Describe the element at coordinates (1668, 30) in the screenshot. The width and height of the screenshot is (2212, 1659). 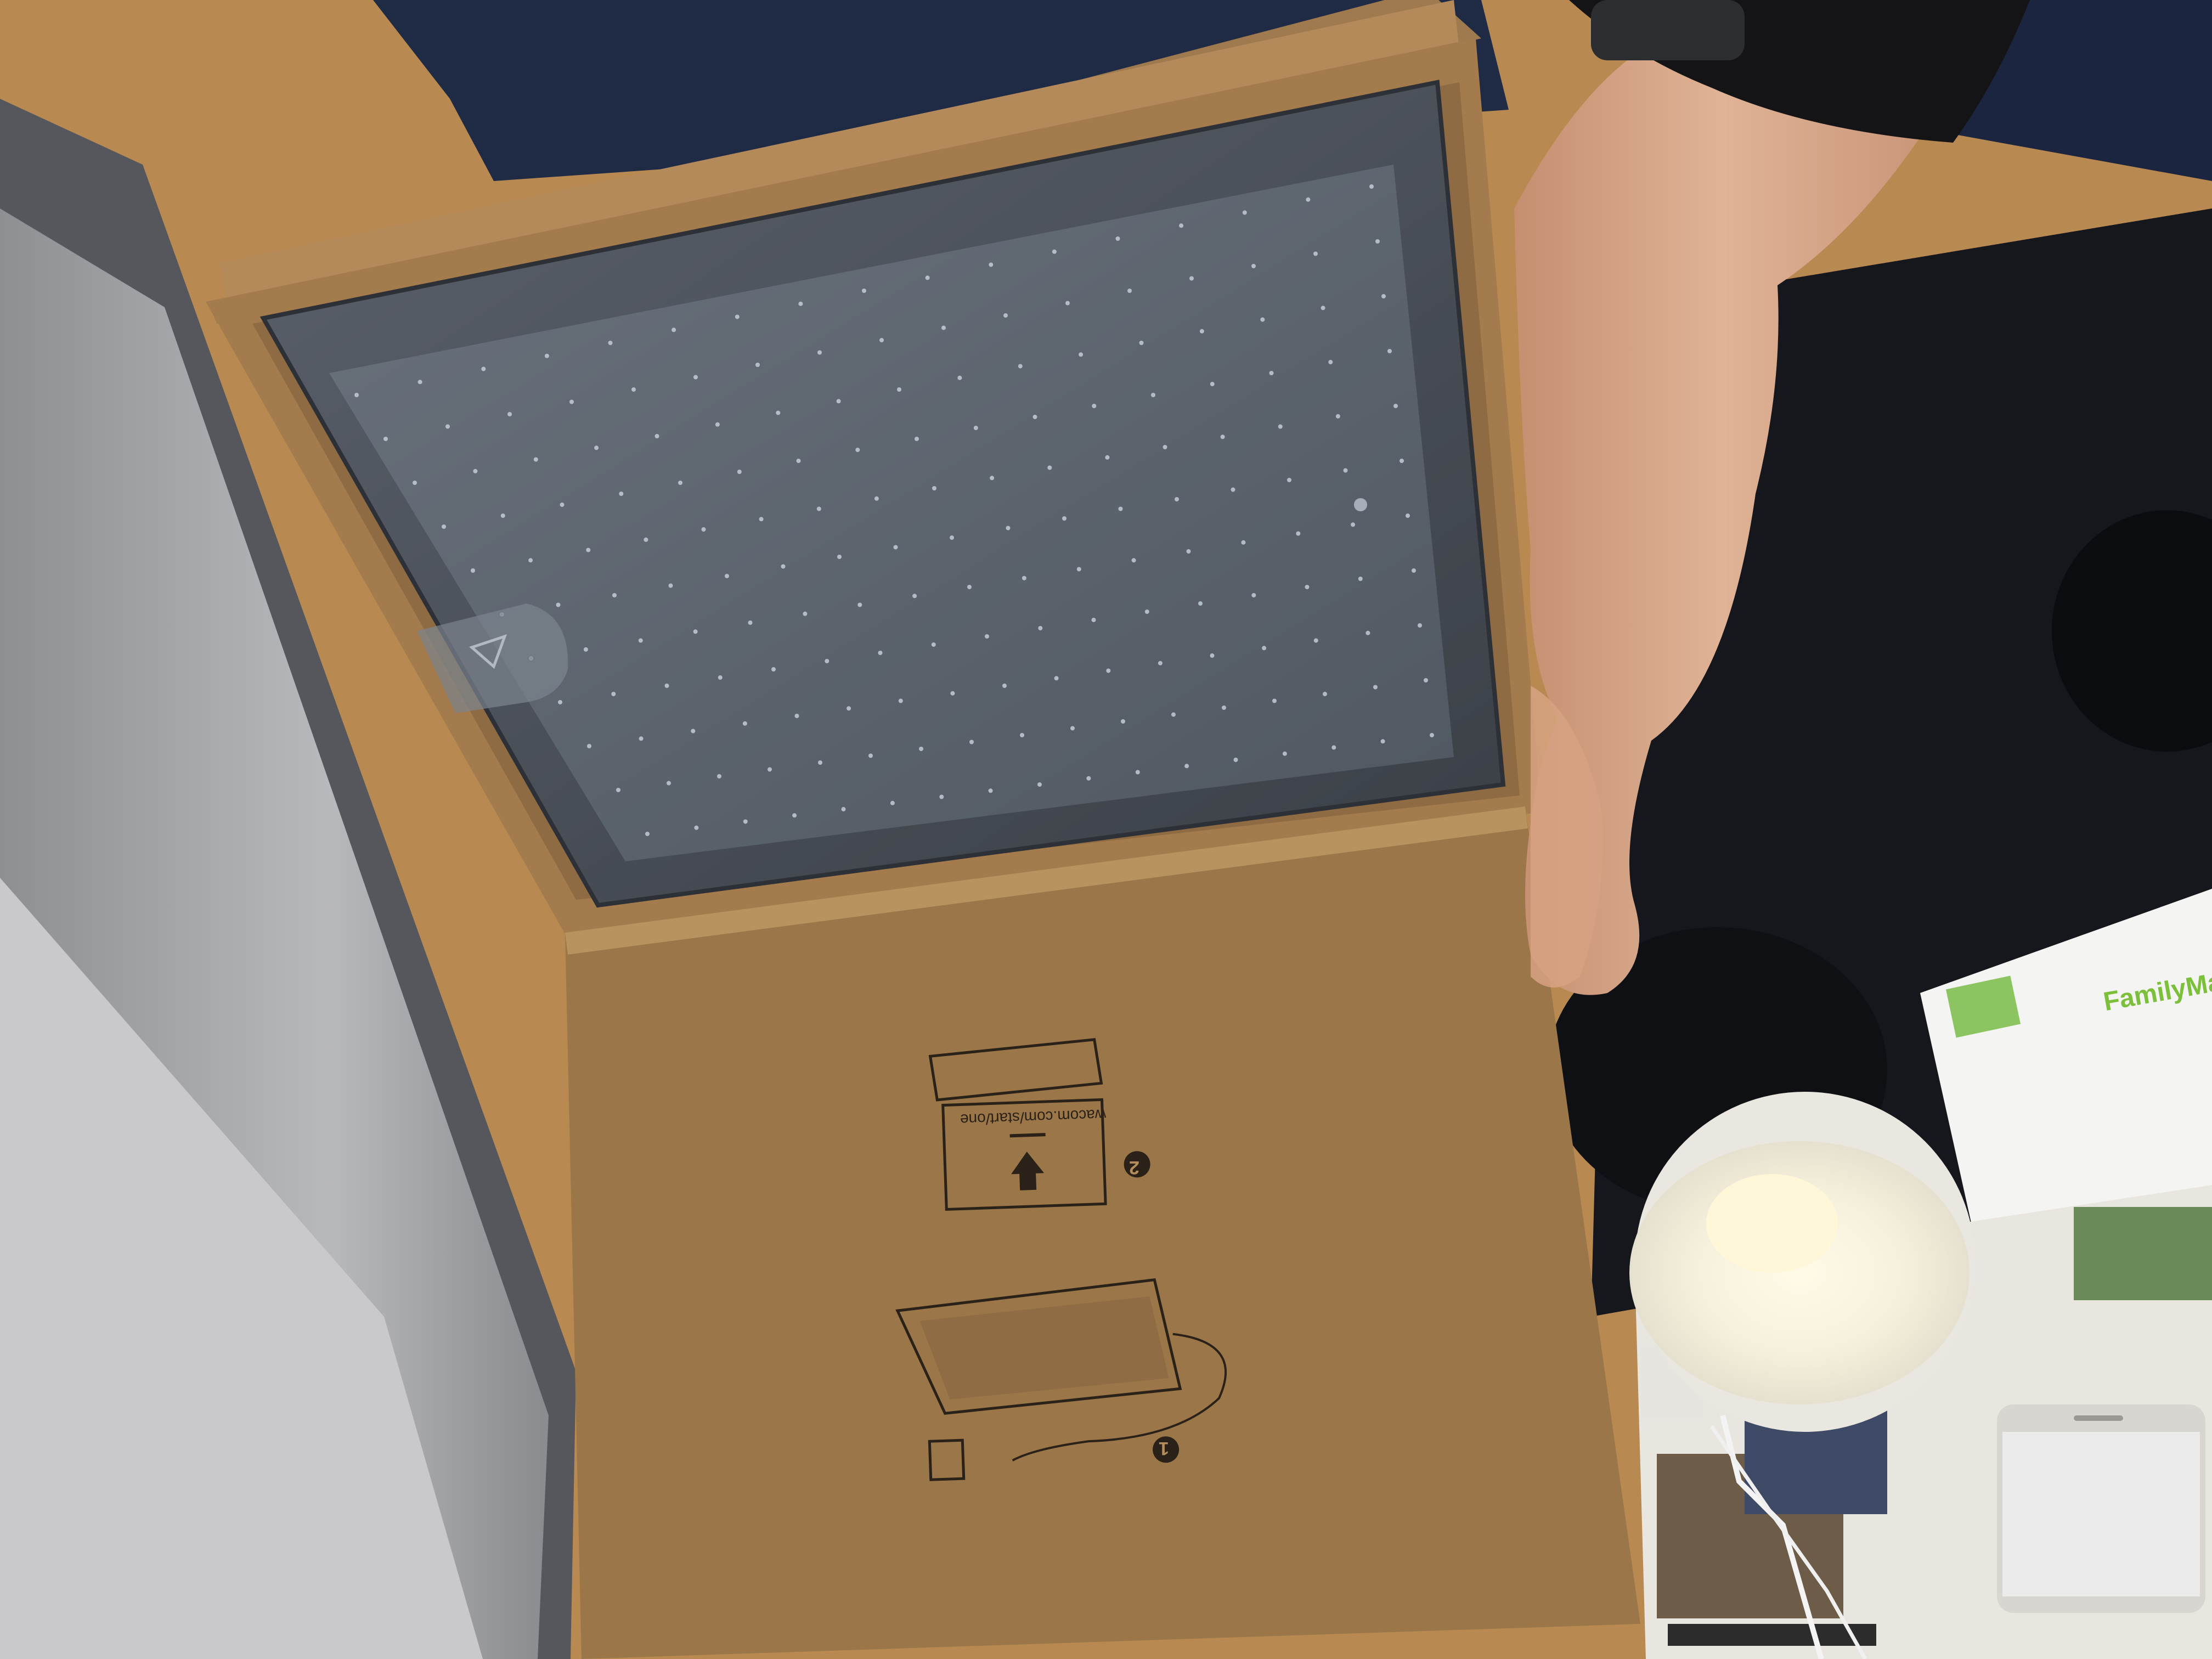
I see `wristwatch-case` at that location.